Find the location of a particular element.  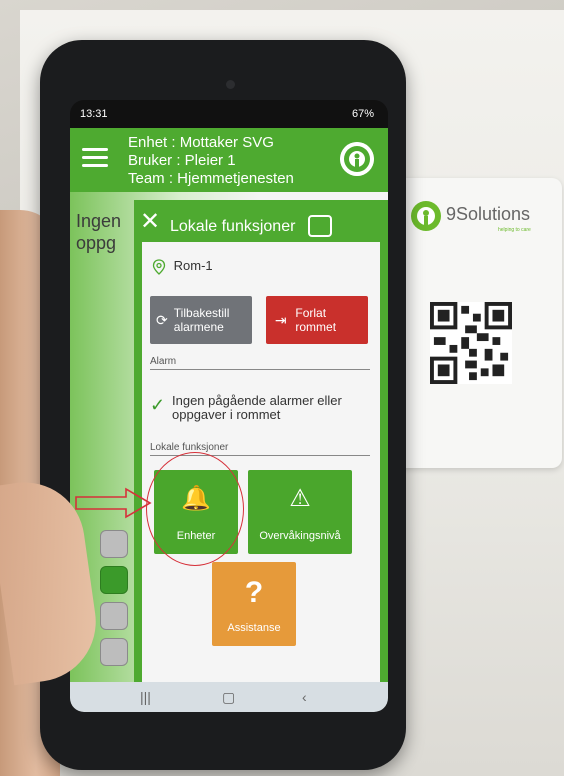

alarm-section-label: Alarm is located at coordinates (260, 363).